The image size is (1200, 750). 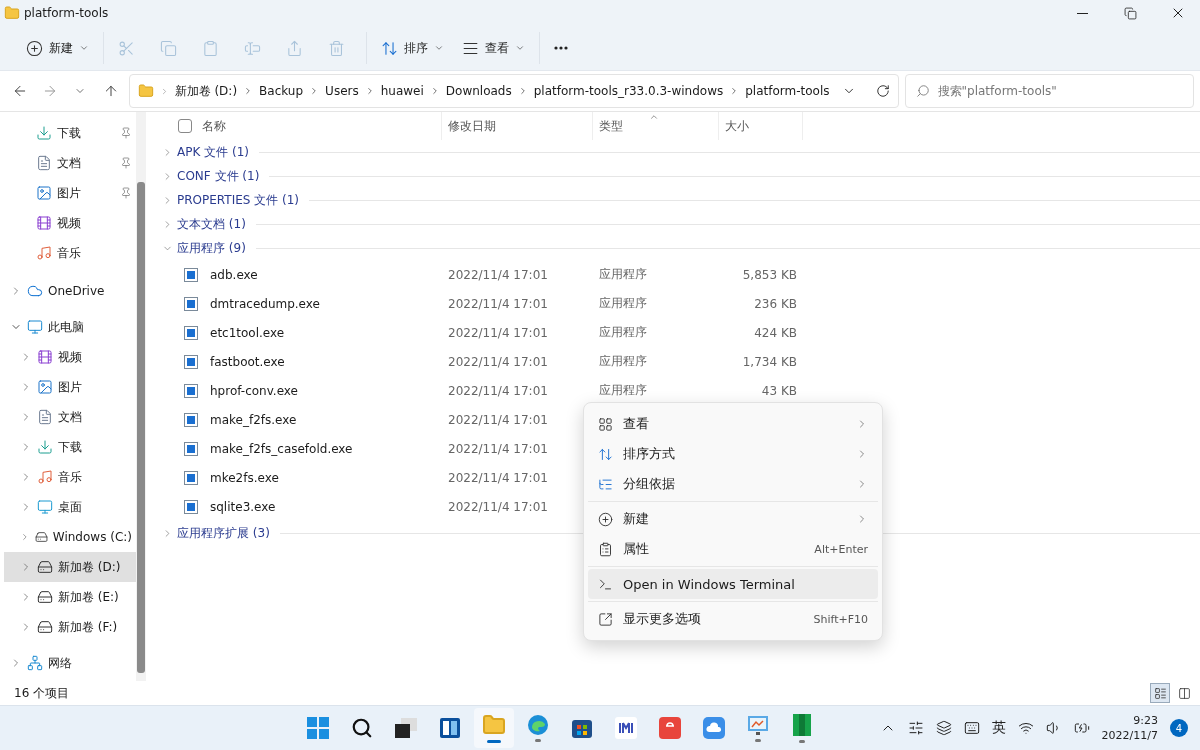 What do you see at coordinates (1179, 728) in the screenshot?
I see `notification-badge: 4` at bounding box center [1179, 728].